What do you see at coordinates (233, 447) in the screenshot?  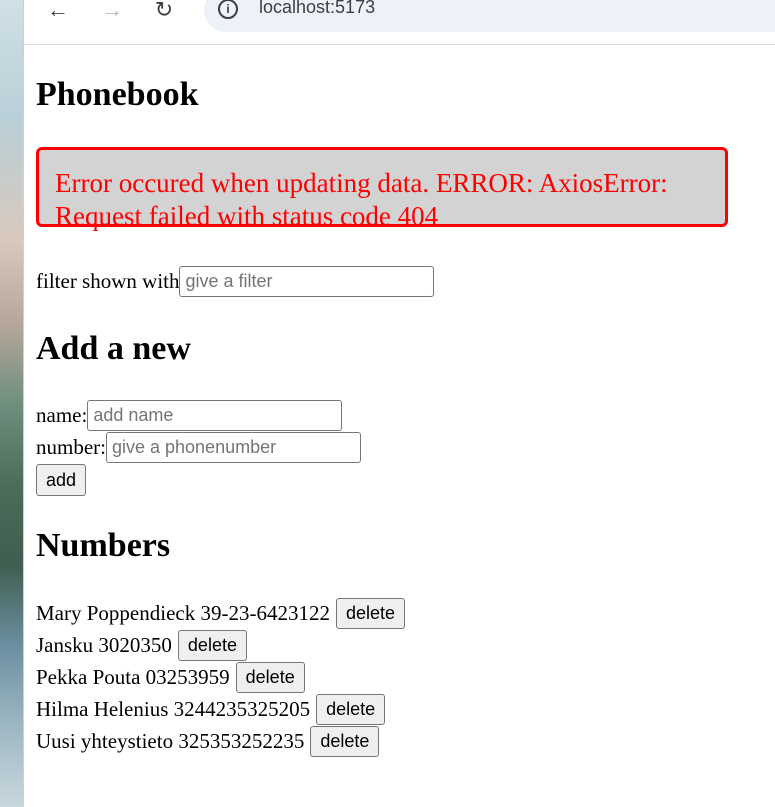 I see `number-input` at bounding box center [233, 447].